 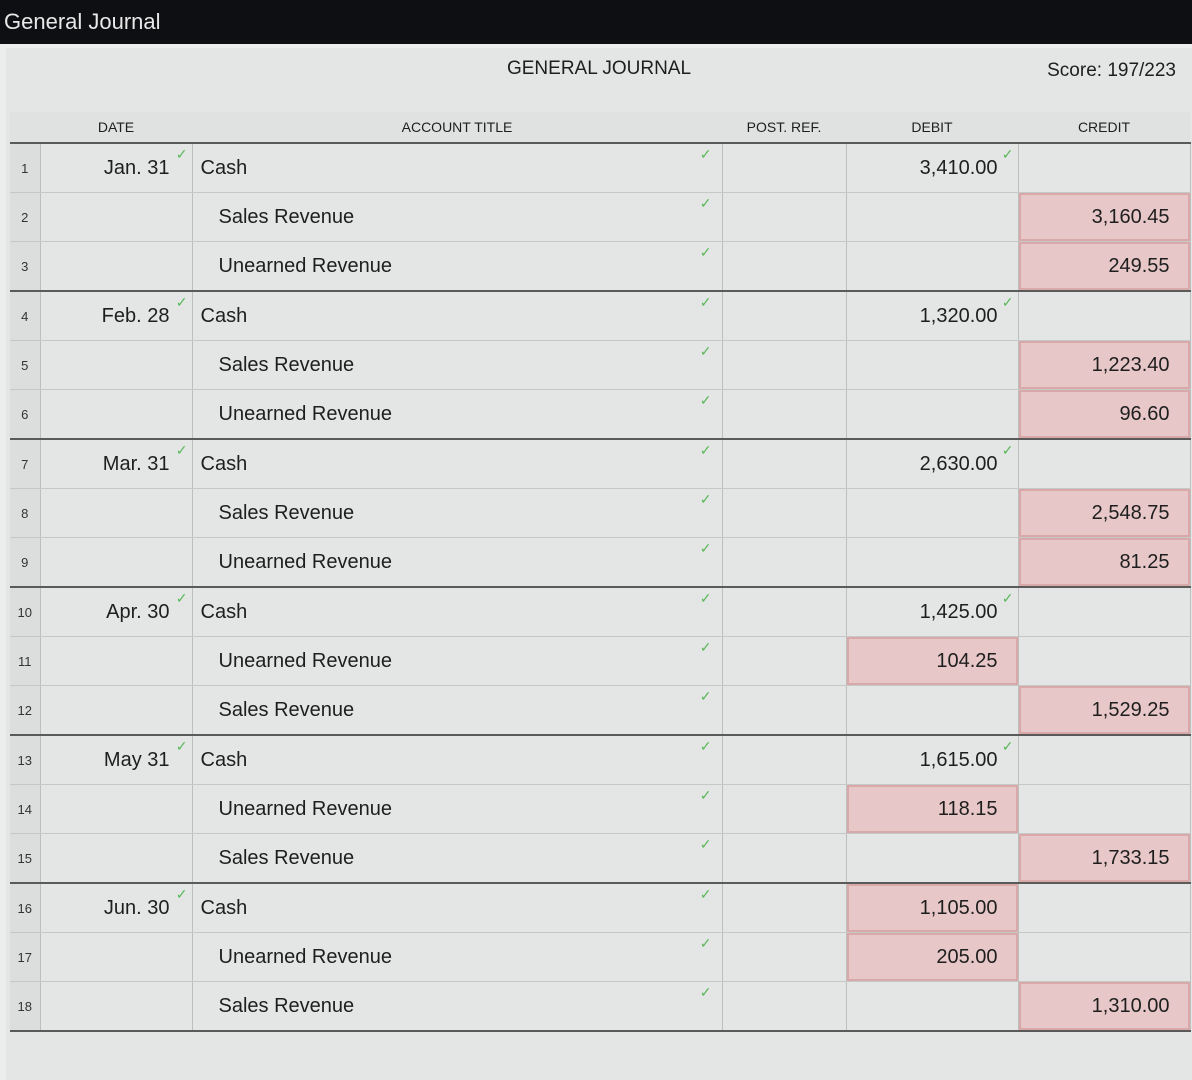 I want to click on debit-field: 1,105.00, so click(x=932, y=908).